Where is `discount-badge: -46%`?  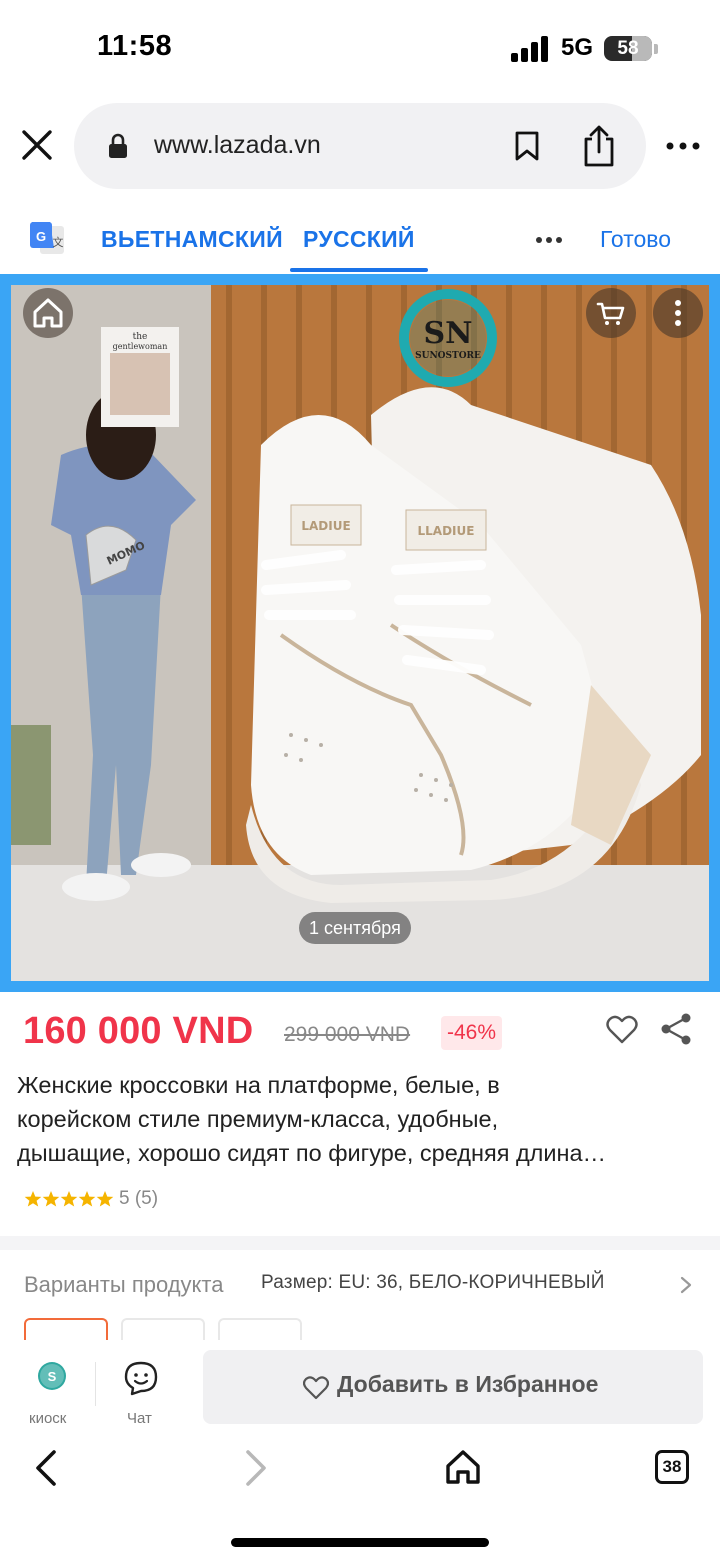 discount-badge: -46% is located at coordinates (472, 1033).